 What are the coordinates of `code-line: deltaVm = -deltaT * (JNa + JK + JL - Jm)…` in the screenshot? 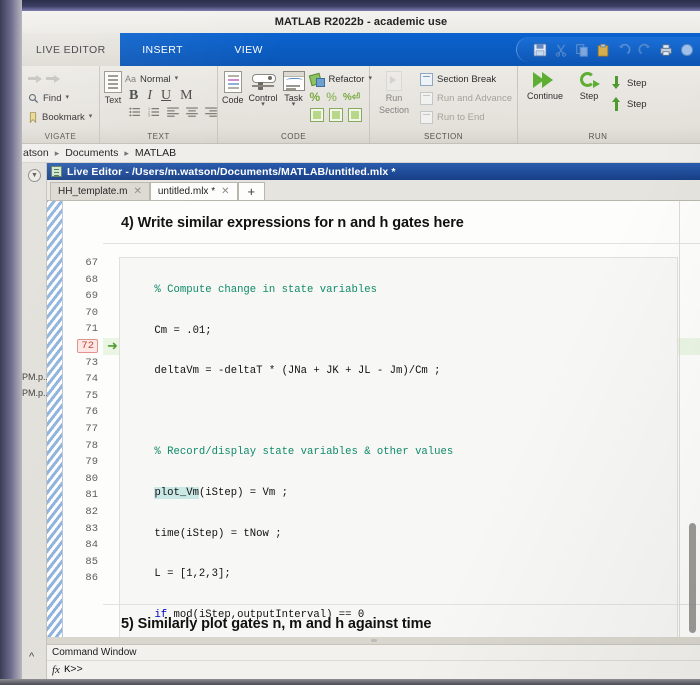 It's located at (285, 371).